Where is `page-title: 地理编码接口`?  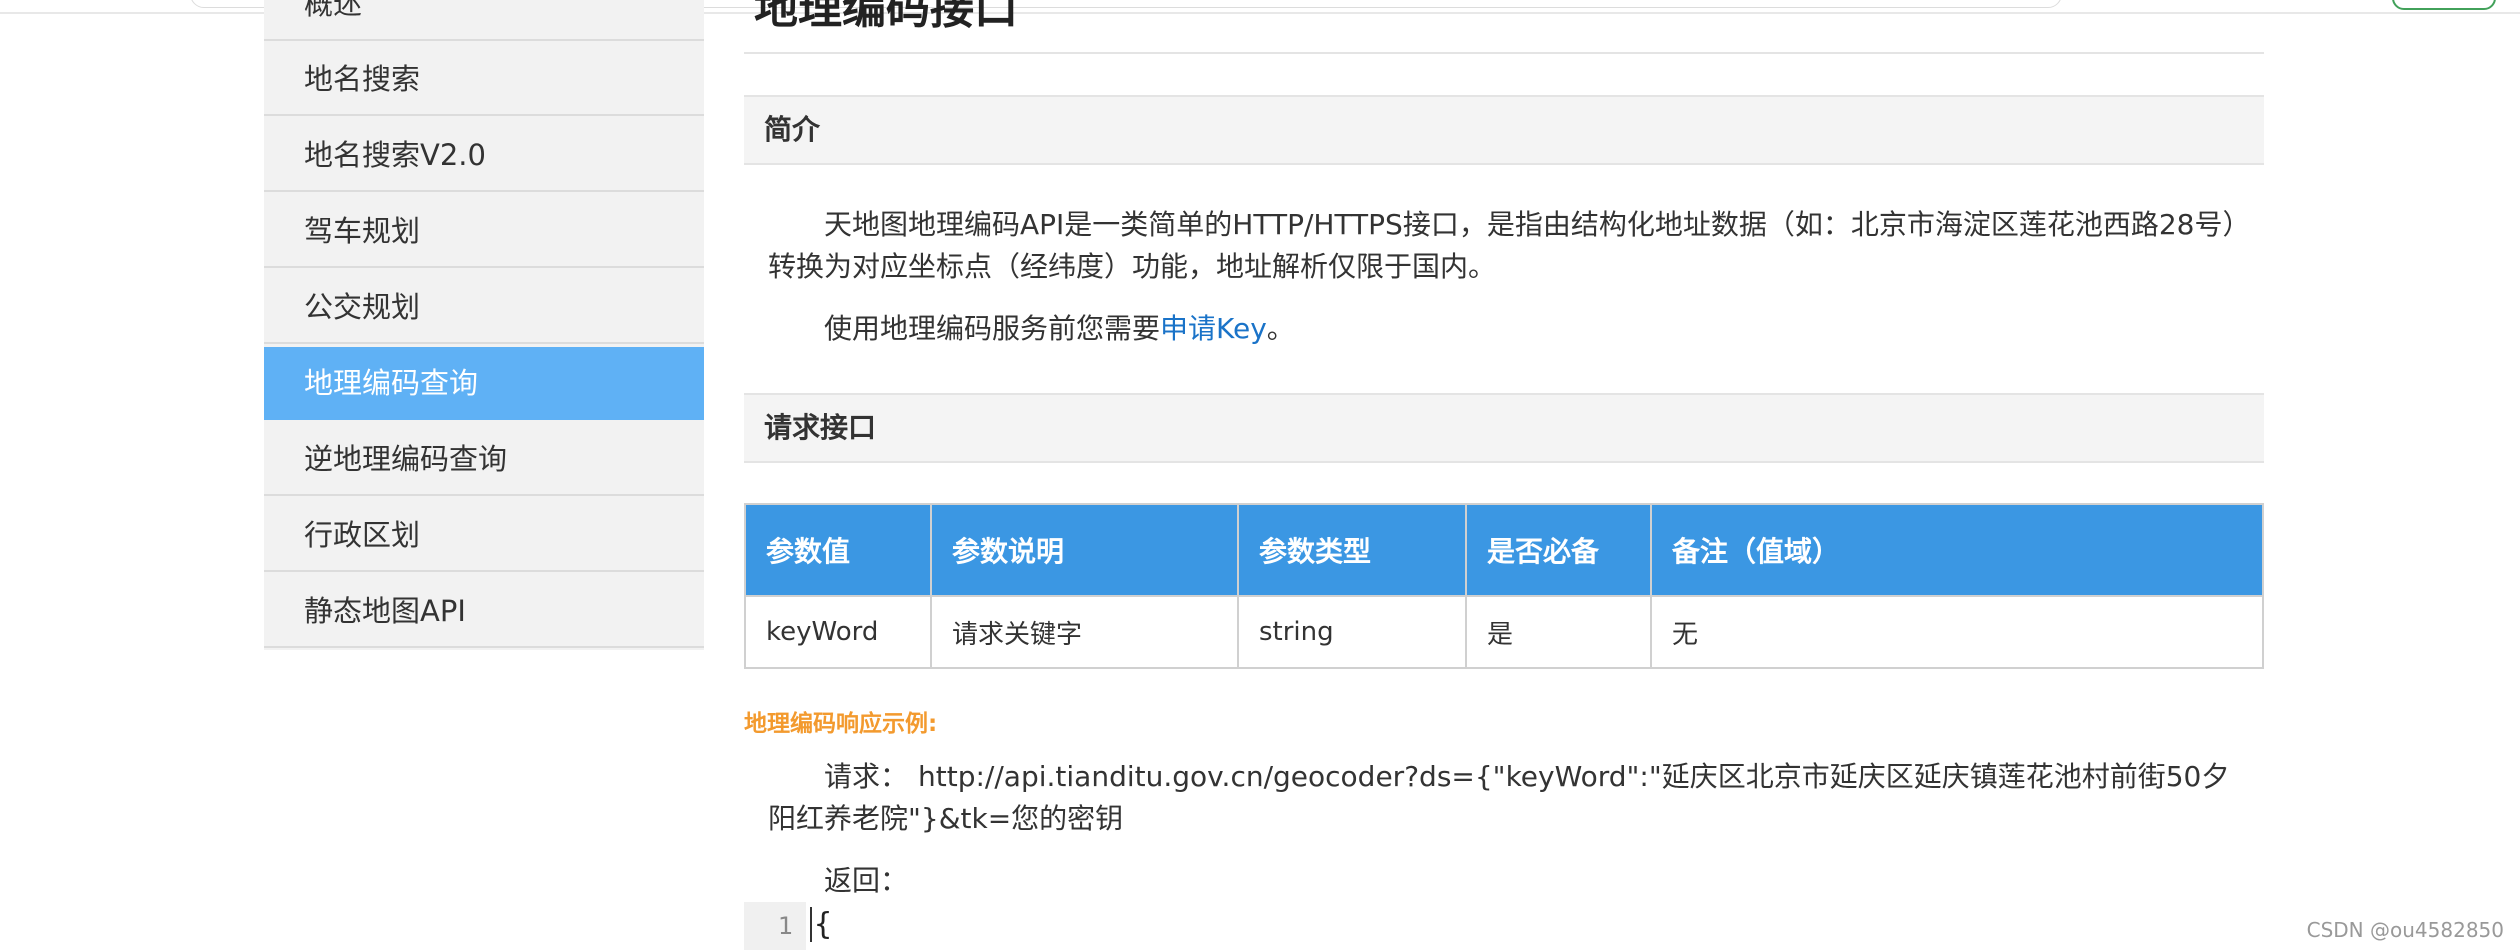
page-title: 地理编码接口 is located at coordinates (886, 17).